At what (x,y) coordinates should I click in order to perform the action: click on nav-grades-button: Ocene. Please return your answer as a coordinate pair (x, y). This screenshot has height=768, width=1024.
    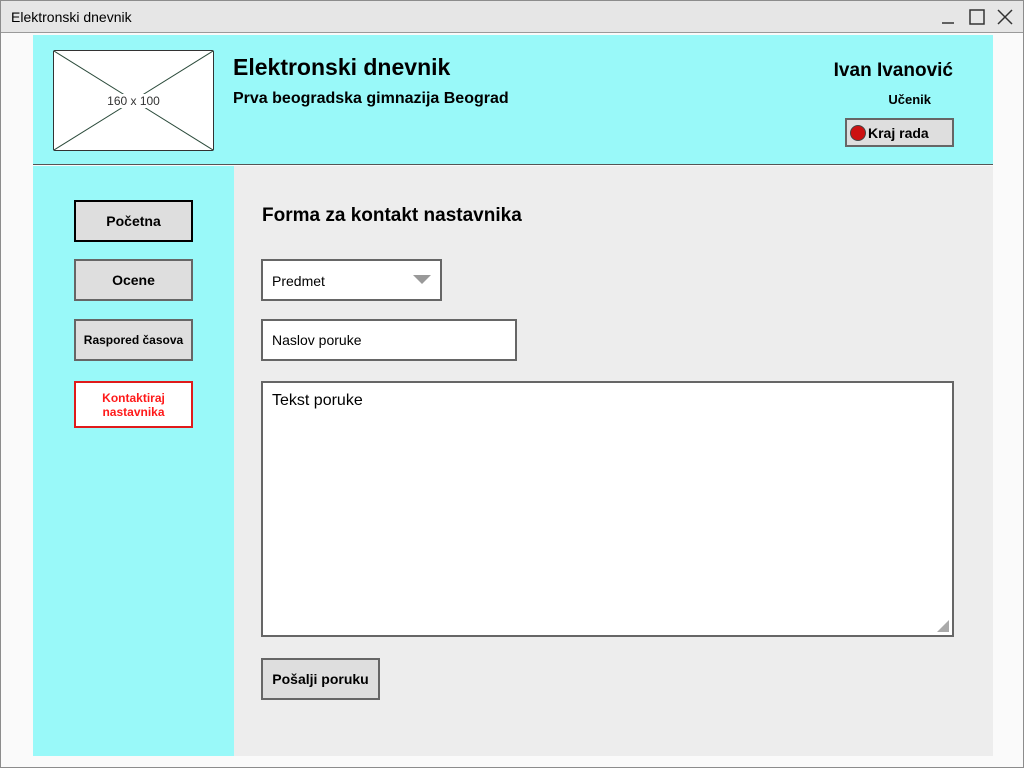
    Looking at the image, I should click on (133, 280).